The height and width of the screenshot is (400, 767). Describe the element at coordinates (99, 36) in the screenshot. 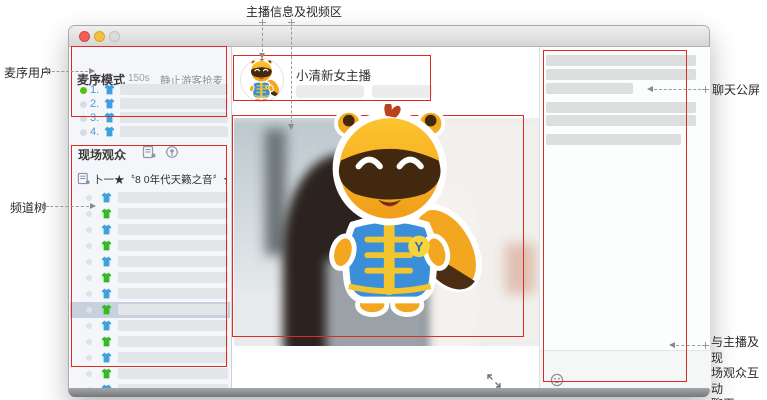

I see `minimize-button` at that location.